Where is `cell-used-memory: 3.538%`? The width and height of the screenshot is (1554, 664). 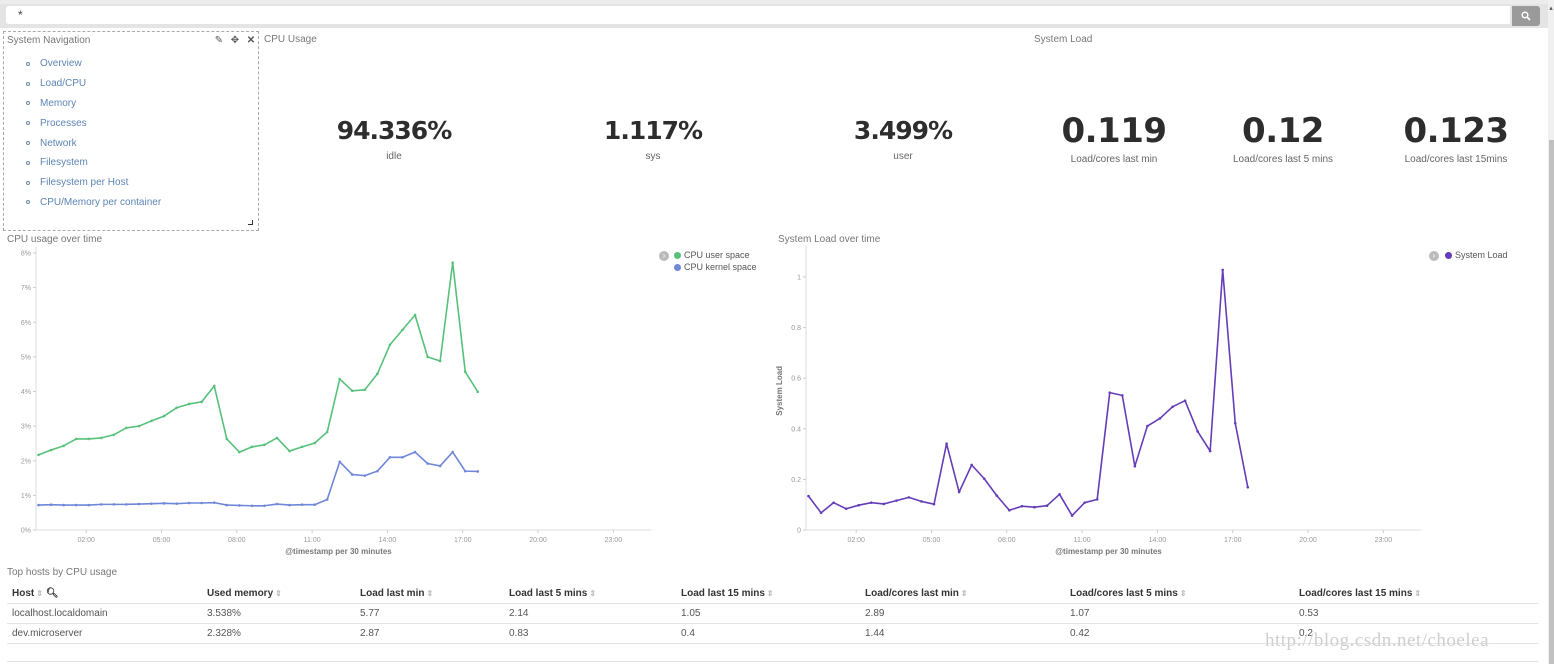
cell-used-memory: 3.538% is located at coordinates (278, 613).